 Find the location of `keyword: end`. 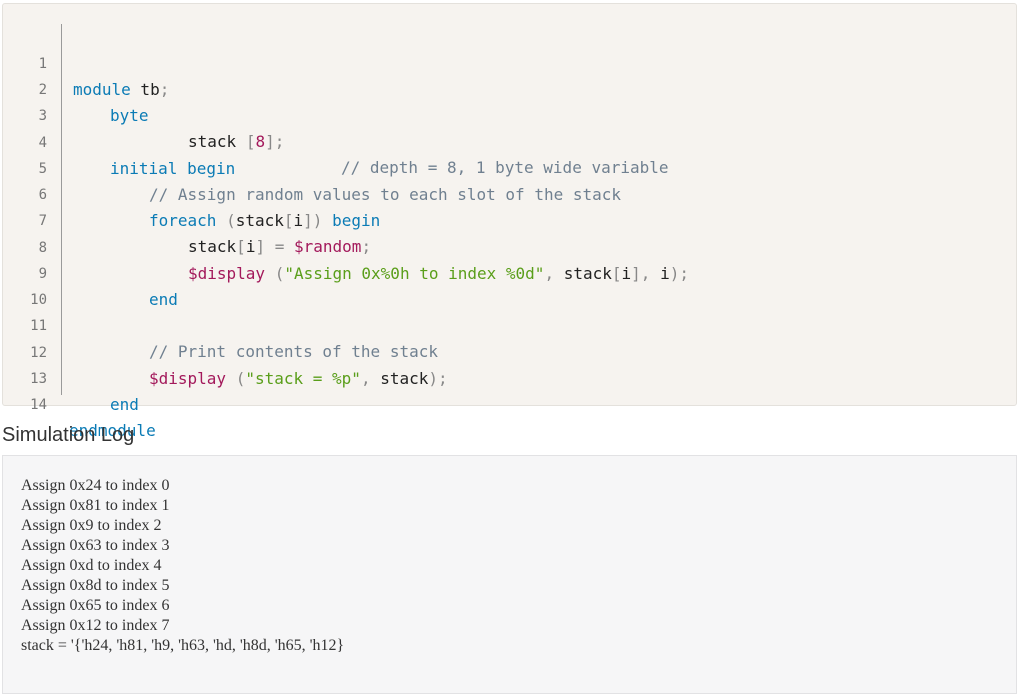

keyword: end is located at coordinates (124, 404).